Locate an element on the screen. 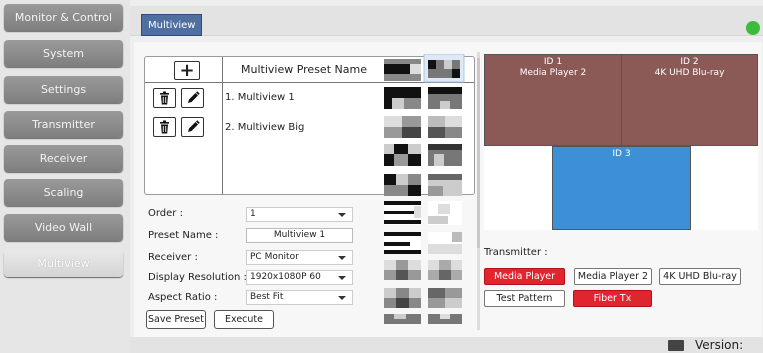  status-bar: Version: is located at coordinates (446, 345).